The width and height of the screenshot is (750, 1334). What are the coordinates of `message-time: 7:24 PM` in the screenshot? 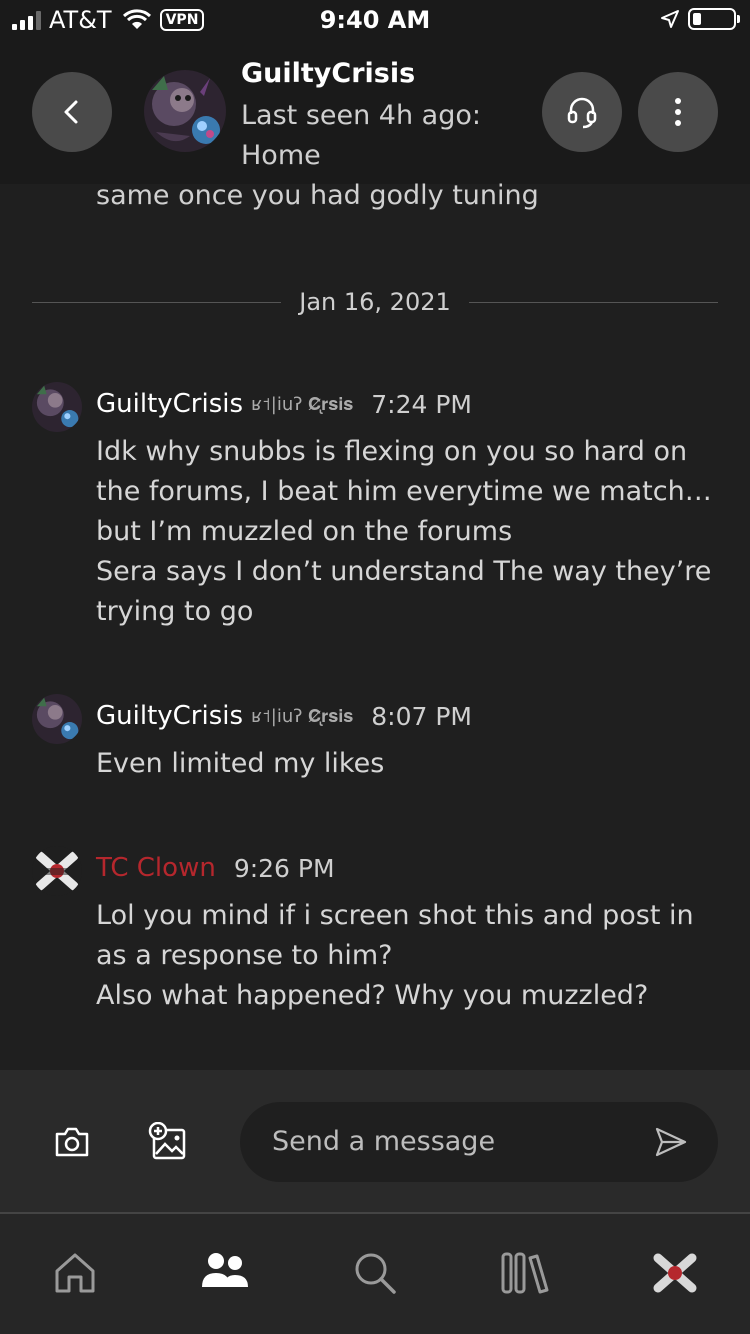 It's located at (421, 404).